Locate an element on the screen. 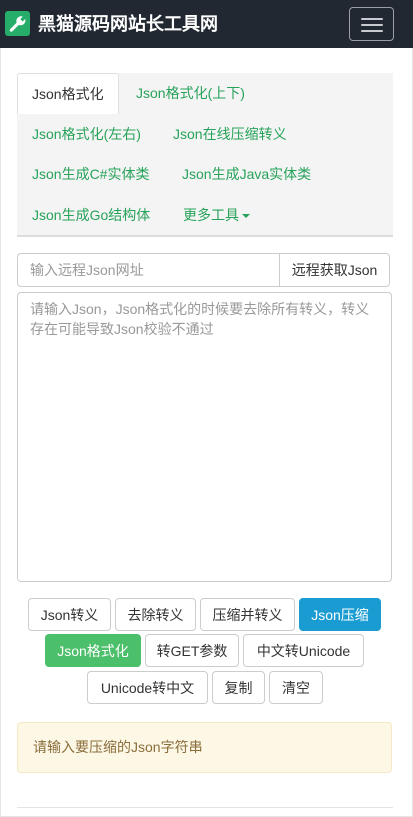  fetch-remote-json-button: 远程获取Json is located at coordinates (334, 270).